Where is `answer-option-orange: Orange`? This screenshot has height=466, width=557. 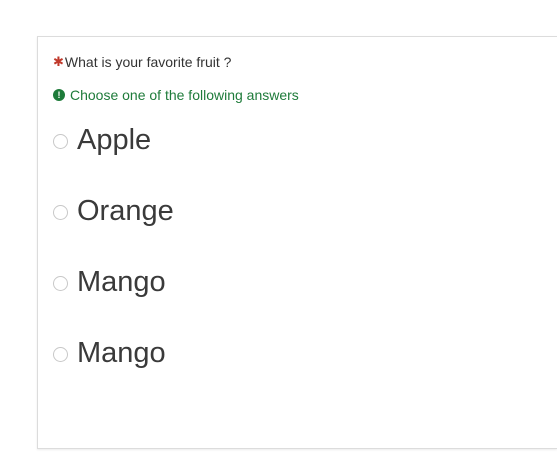
answer-option-orange: Orange is located at coordinates (113, 211).